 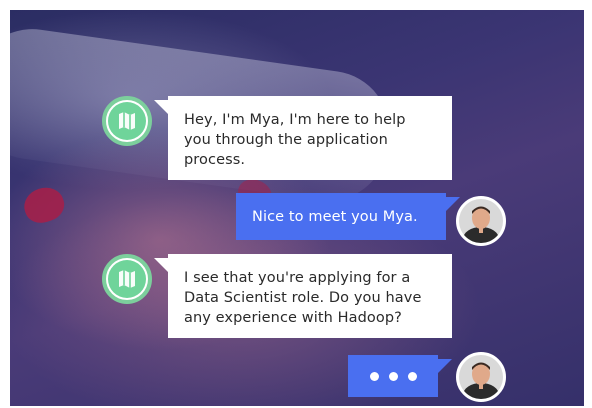 What do you see at coordinates (44, 205) in the screenshot?
I see `background-fingernail` at bounding box center [44, 205].